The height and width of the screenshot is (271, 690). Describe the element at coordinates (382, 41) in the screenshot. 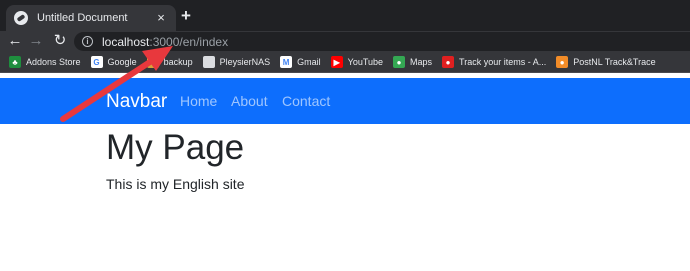

I see `address-bar: i localhost:3000/en/index` at that location.